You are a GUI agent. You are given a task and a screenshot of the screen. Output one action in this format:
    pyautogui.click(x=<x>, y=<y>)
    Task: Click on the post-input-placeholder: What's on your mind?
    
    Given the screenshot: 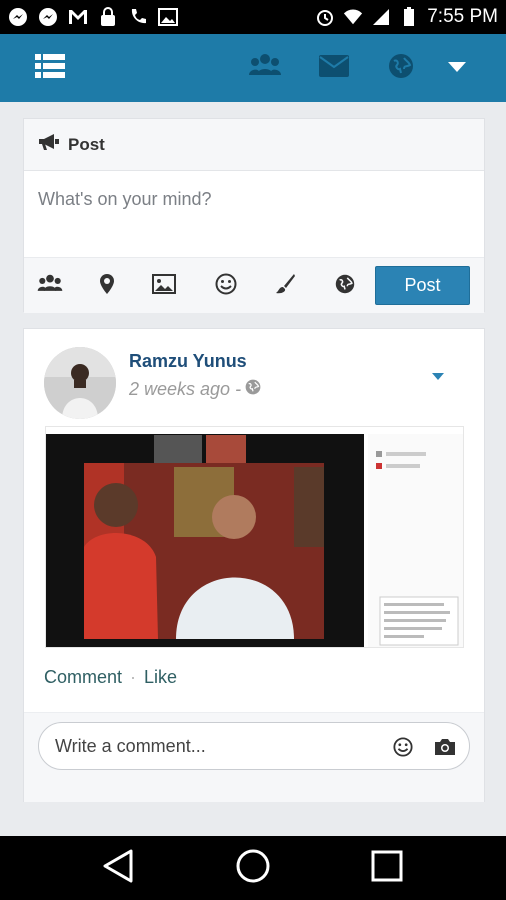 What is the action you would take?
    pyautogui.click(x=125, y=199)
    